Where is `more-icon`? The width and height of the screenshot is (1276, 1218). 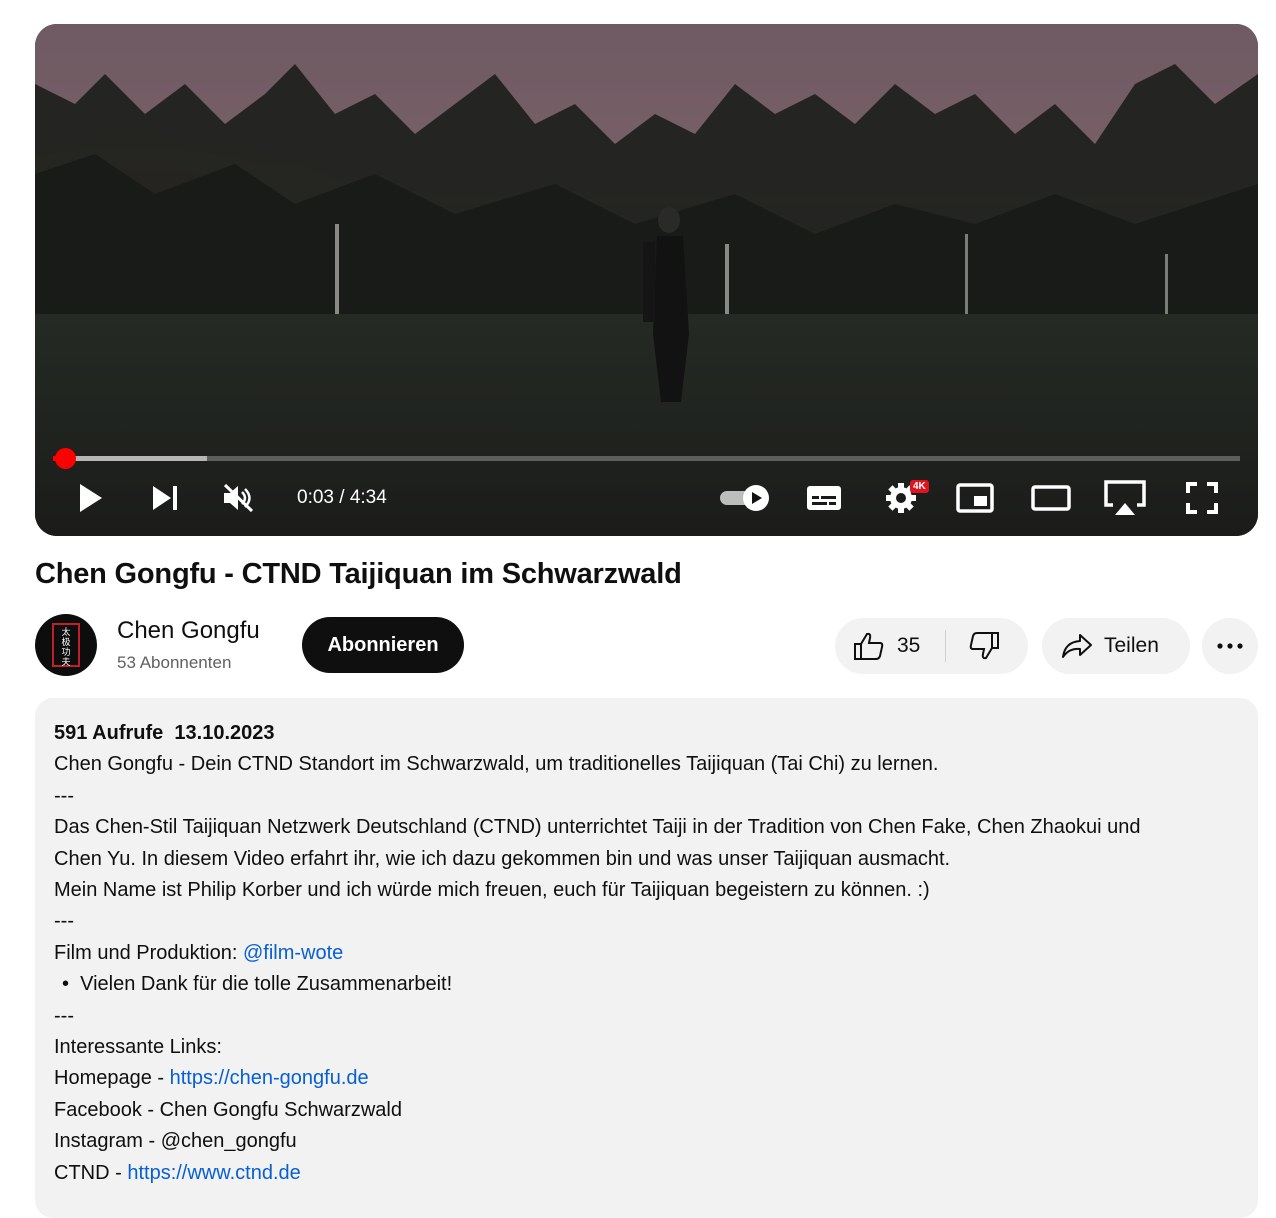
more-icon is located at coordinates (1230, 646).